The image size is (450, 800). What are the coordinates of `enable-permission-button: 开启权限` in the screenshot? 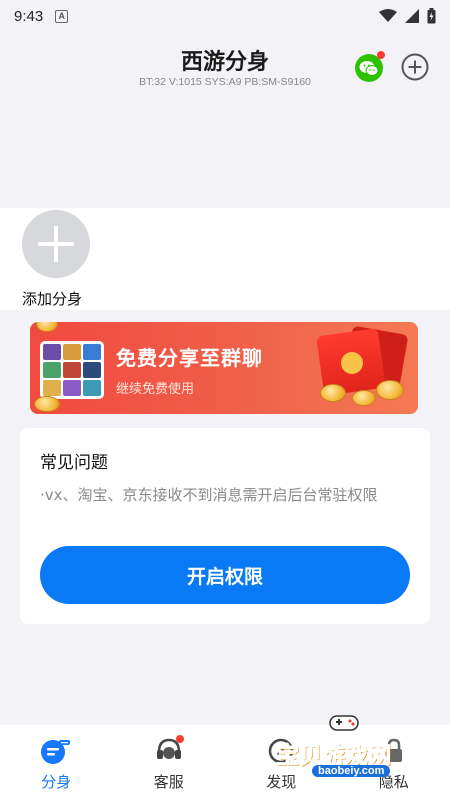 It's located at (225, 575).